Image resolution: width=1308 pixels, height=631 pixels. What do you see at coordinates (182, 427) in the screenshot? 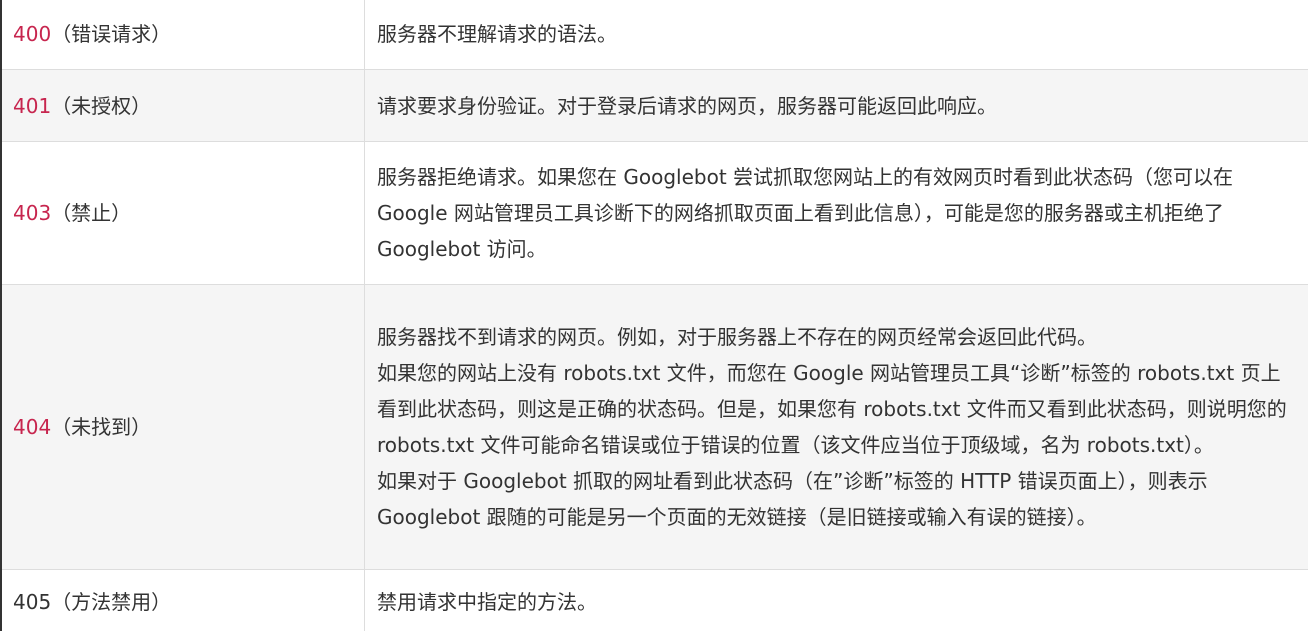
I see `status-code-cell: 404（未找到）` at bounding box center [182, 427].